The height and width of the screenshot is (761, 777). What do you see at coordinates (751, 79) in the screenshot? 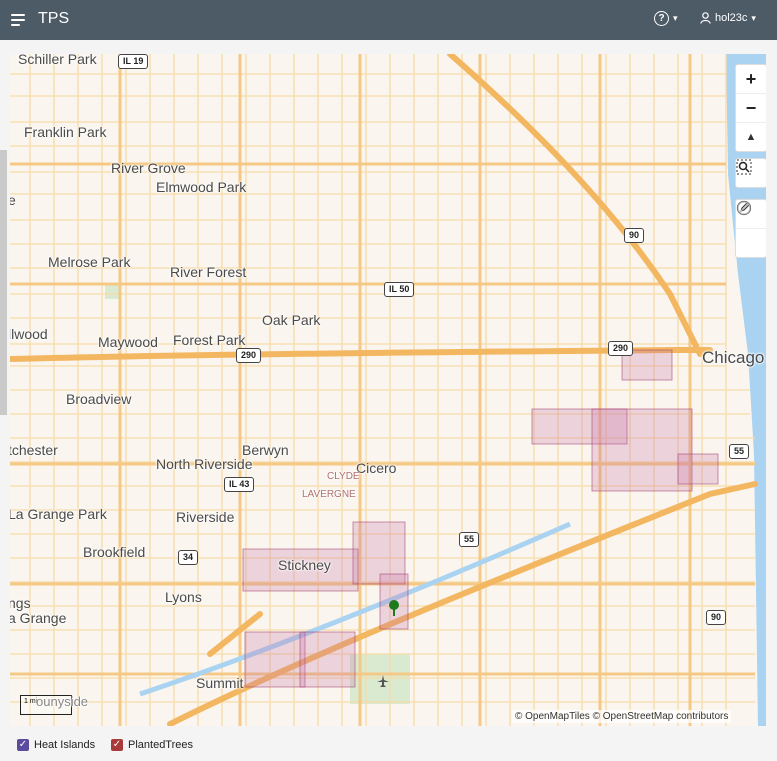
I see `zoom-in-button: +` at bounding box center [751, 79].